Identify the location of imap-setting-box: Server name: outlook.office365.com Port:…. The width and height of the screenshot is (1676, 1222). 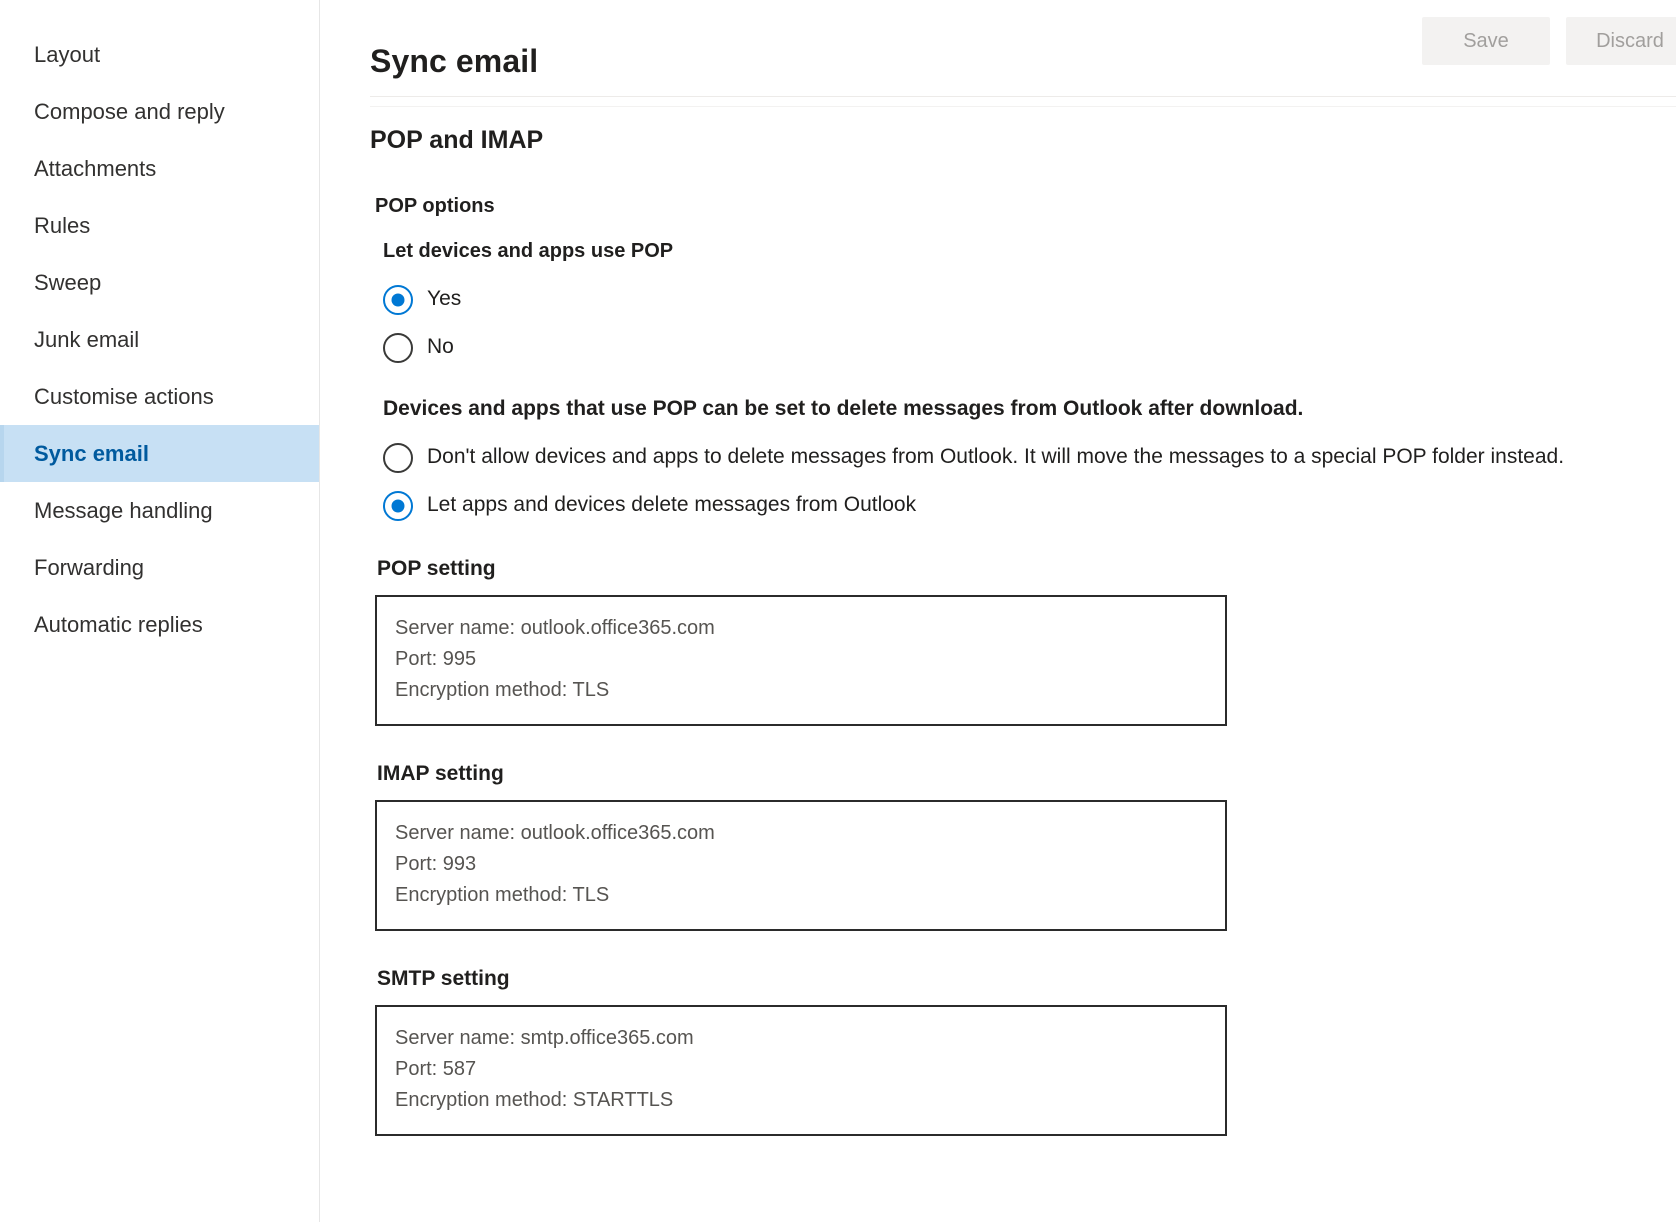
(801, 865).